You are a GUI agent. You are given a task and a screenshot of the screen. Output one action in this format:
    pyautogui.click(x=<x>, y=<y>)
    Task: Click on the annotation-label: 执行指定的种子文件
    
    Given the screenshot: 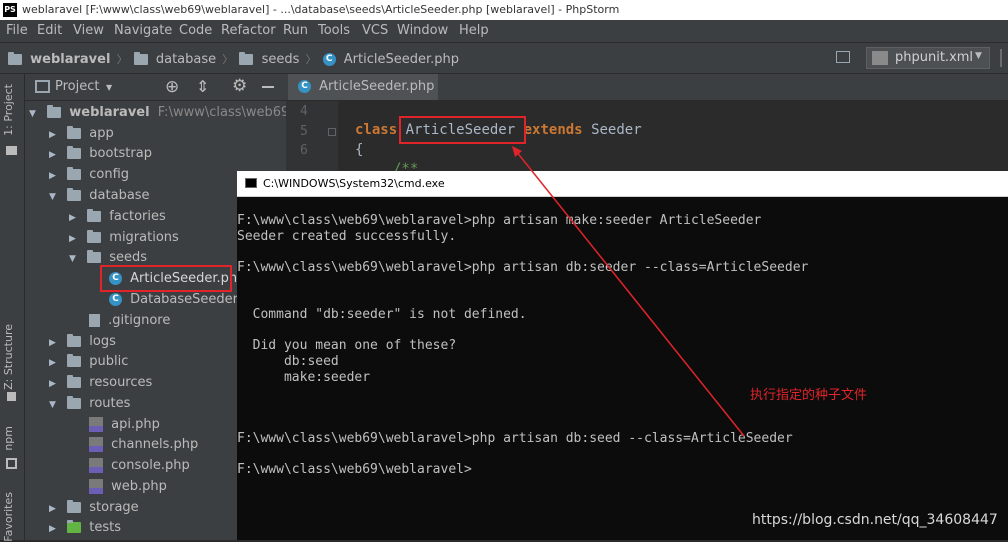 What is the action you would take?
    pyautogui.click(x=809, y=395)
    